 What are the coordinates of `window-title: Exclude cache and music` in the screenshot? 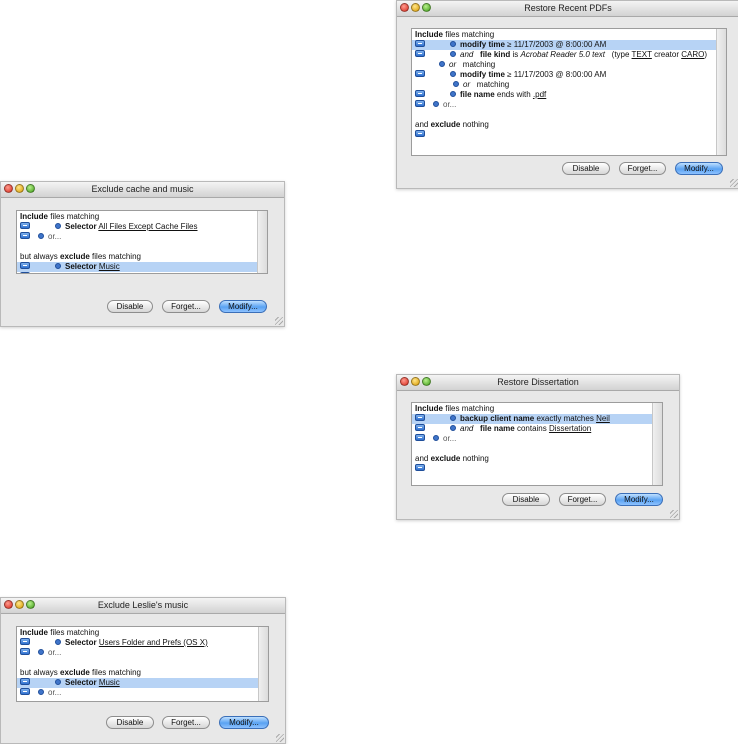 It's located at (142, 189).